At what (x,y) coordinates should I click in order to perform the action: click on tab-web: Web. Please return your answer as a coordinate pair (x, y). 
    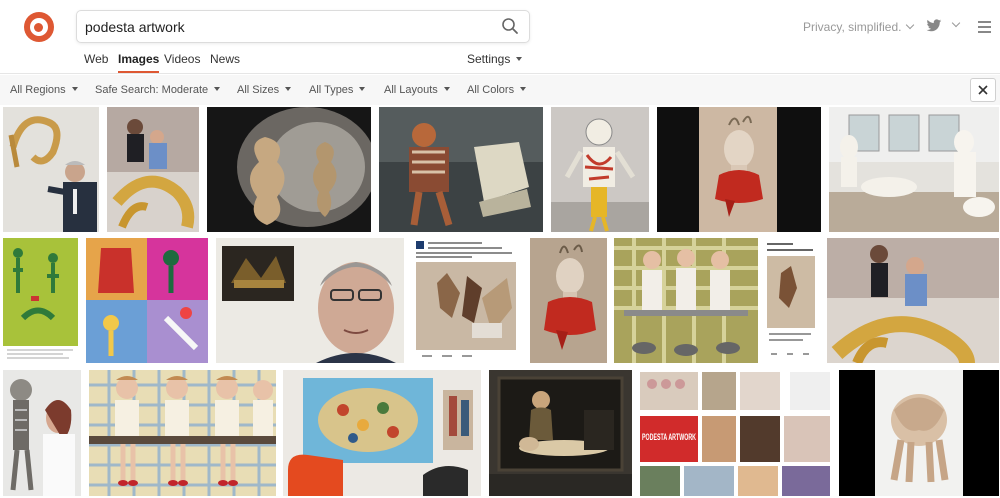
    Looking at the image, I should click on (96, 59).